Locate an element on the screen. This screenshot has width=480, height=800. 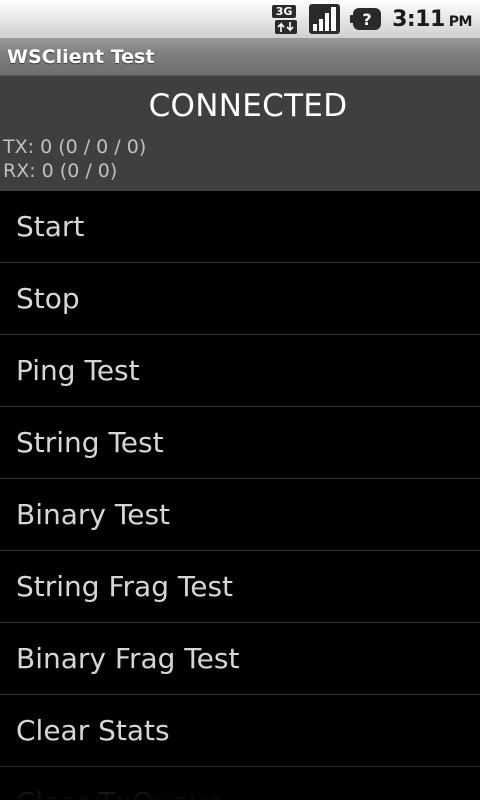
list-item-label: Stop is located at coordinates (48, 298).